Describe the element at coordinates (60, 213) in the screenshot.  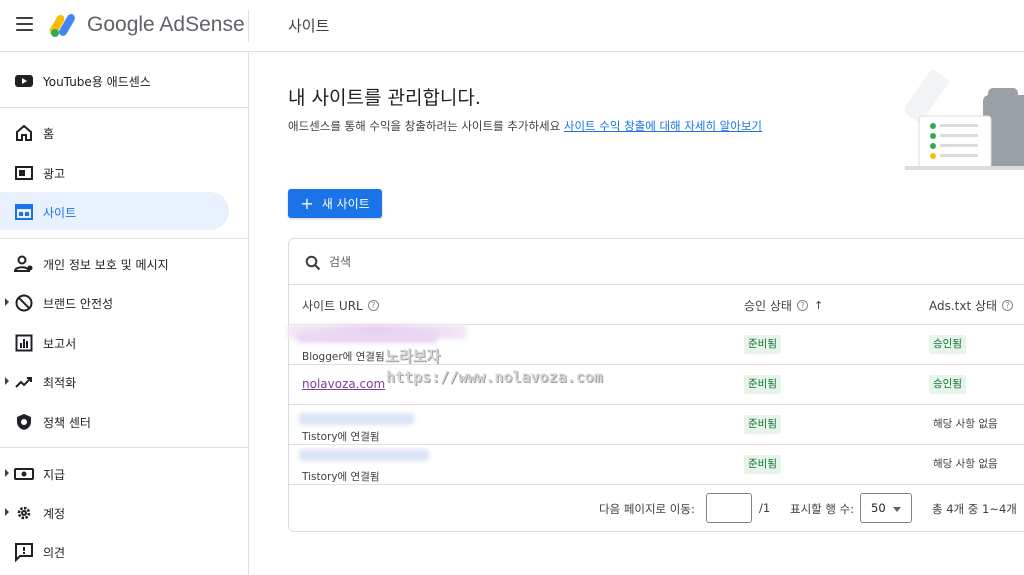
I see `sidebar-item-label: 사이트` at that location.